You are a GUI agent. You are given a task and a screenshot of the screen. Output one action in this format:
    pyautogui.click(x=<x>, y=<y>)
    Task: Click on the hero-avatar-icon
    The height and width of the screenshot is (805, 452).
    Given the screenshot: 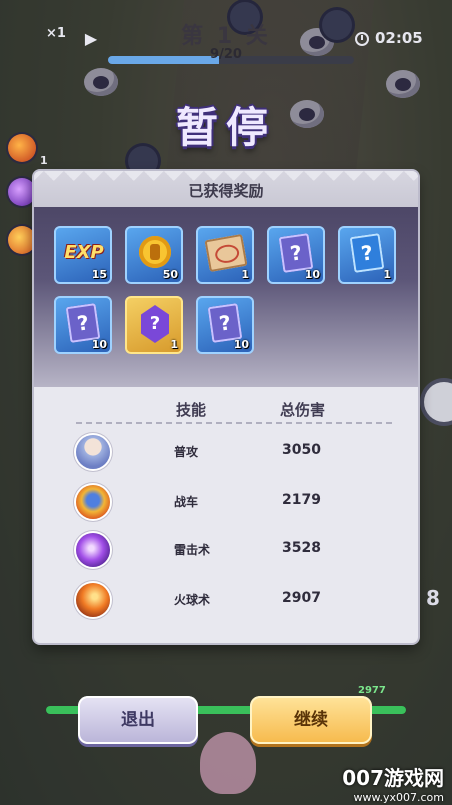 What is the action you would take?
    pyautogui.click(x=93, y=452)
    